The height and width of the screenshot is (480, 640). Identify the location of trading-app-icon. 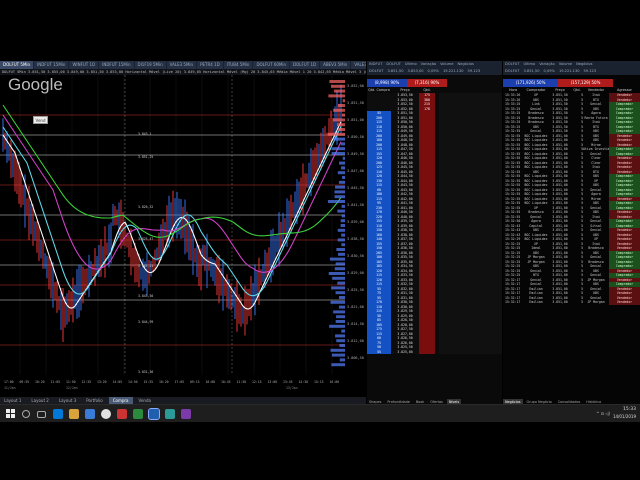
(154, 414).